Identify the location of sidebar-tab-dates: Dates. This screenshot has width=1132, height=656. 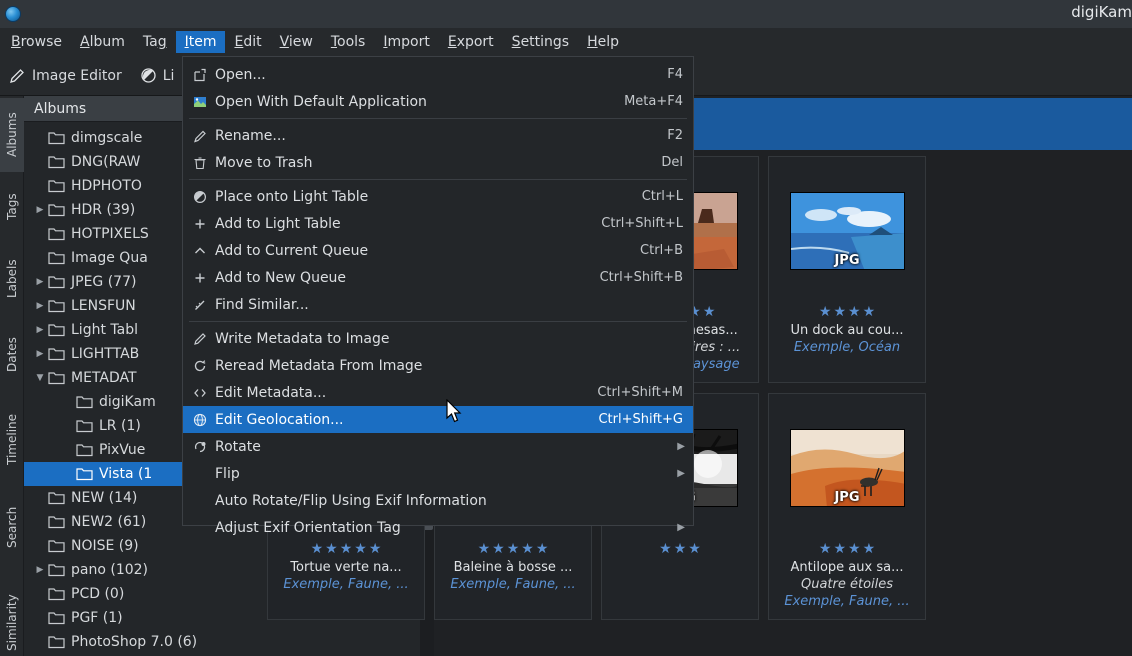
(12, 355).